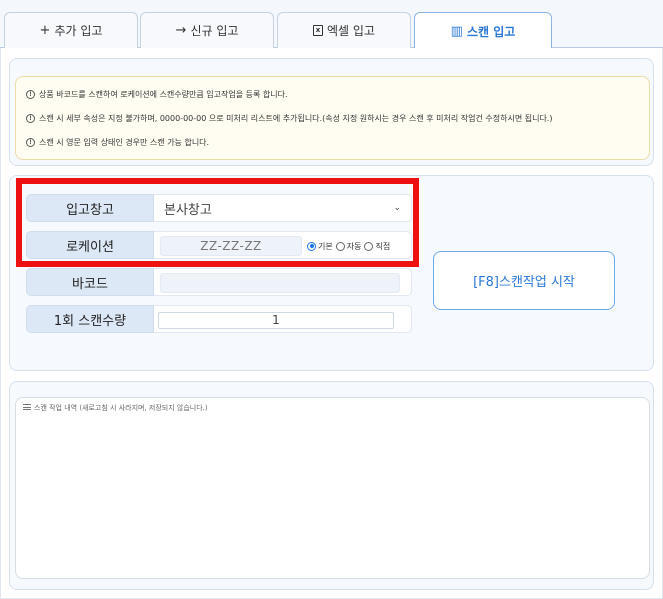  Describe the element at coordinates (90, 208) in the screenshot. I see `warehouse-label: 입고창고` at that location.